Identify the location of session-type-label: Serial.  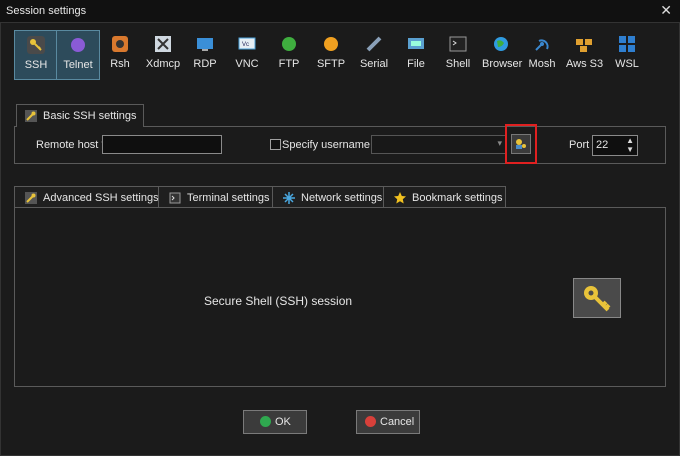
(374, 64).